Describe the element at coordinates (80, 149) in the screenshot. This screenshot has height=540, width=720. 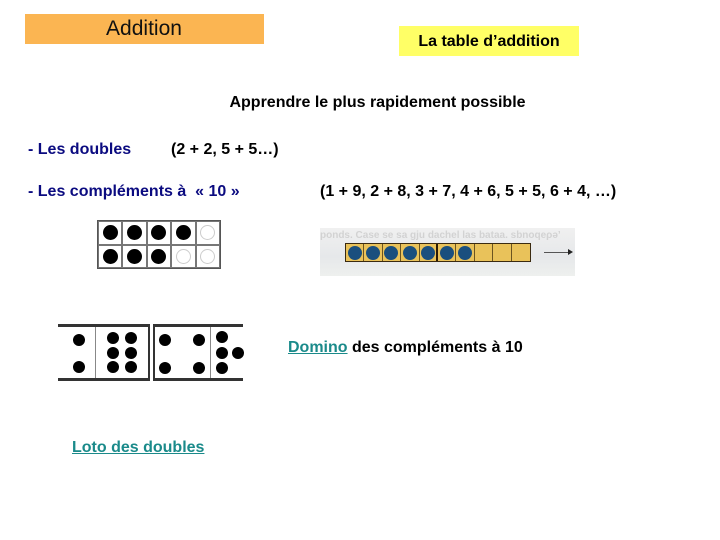
I see `doubles-label: - Les doubles` at that location.